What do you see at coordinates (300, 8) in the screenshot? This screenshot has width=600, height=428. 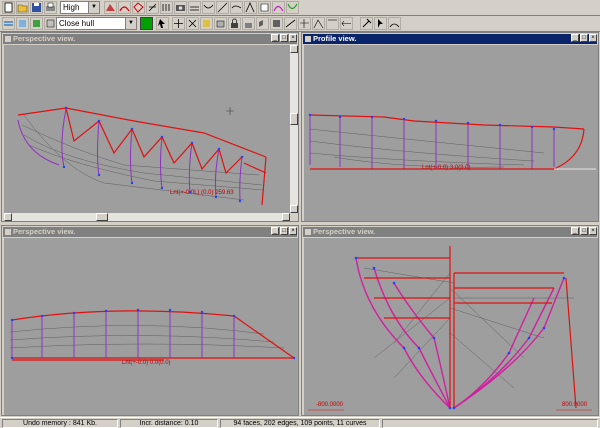 I see `main-toolbar: High ▼` at bounding box center [300, 8].